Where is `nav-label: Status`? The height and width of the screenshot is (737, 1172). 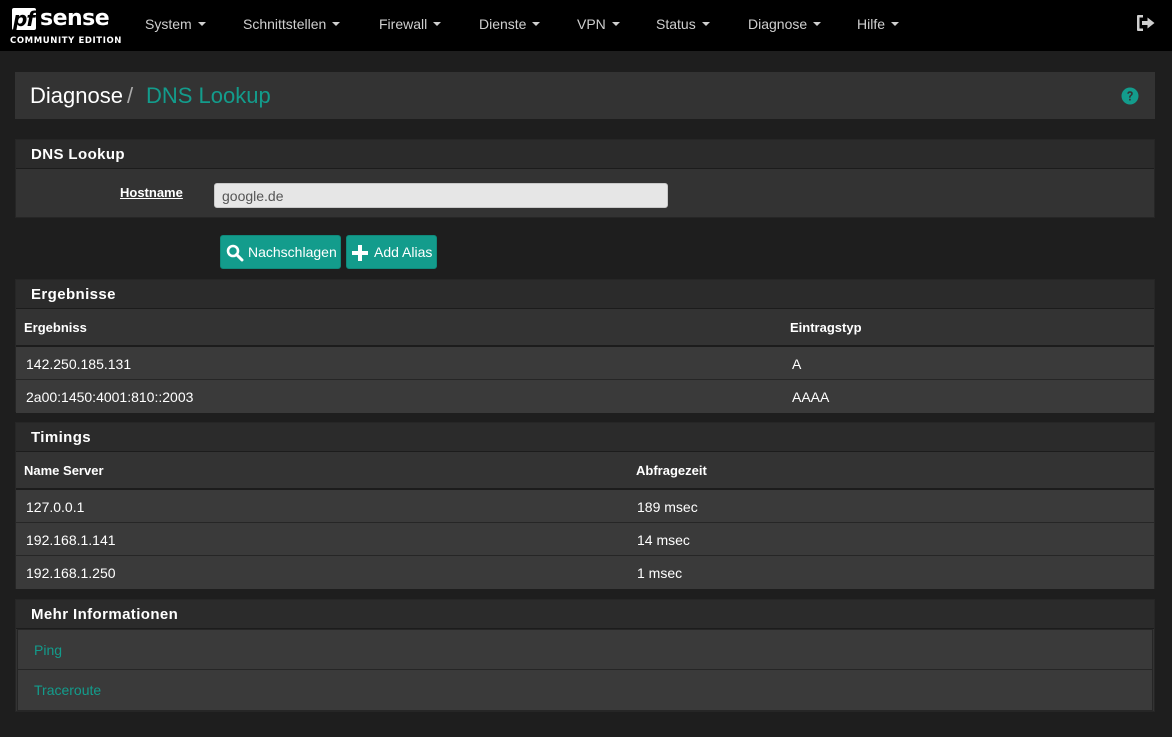
nav-label: Status is located at coordinates (676, 24).